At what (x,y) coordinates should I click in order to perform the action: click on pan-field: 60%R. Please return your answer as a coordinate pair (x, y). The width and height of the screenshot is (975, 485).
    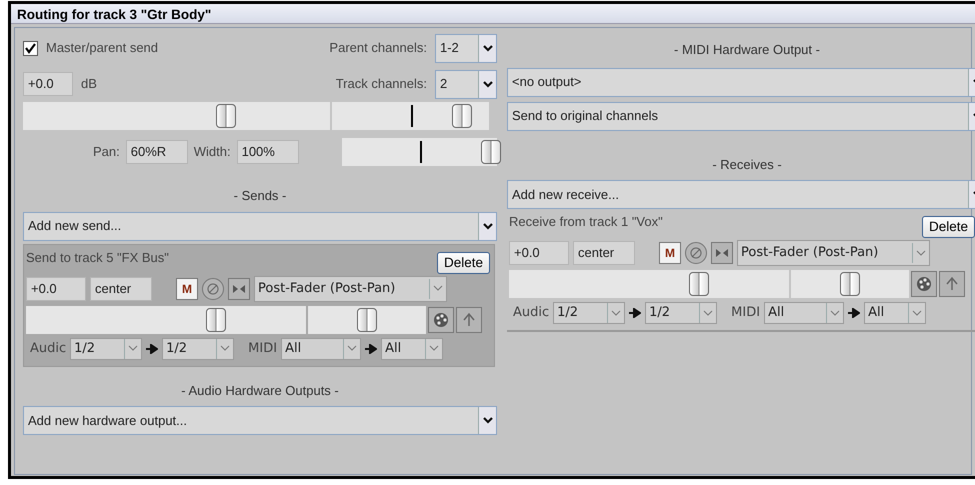
    Looking at the image, I should click on (157, 152).